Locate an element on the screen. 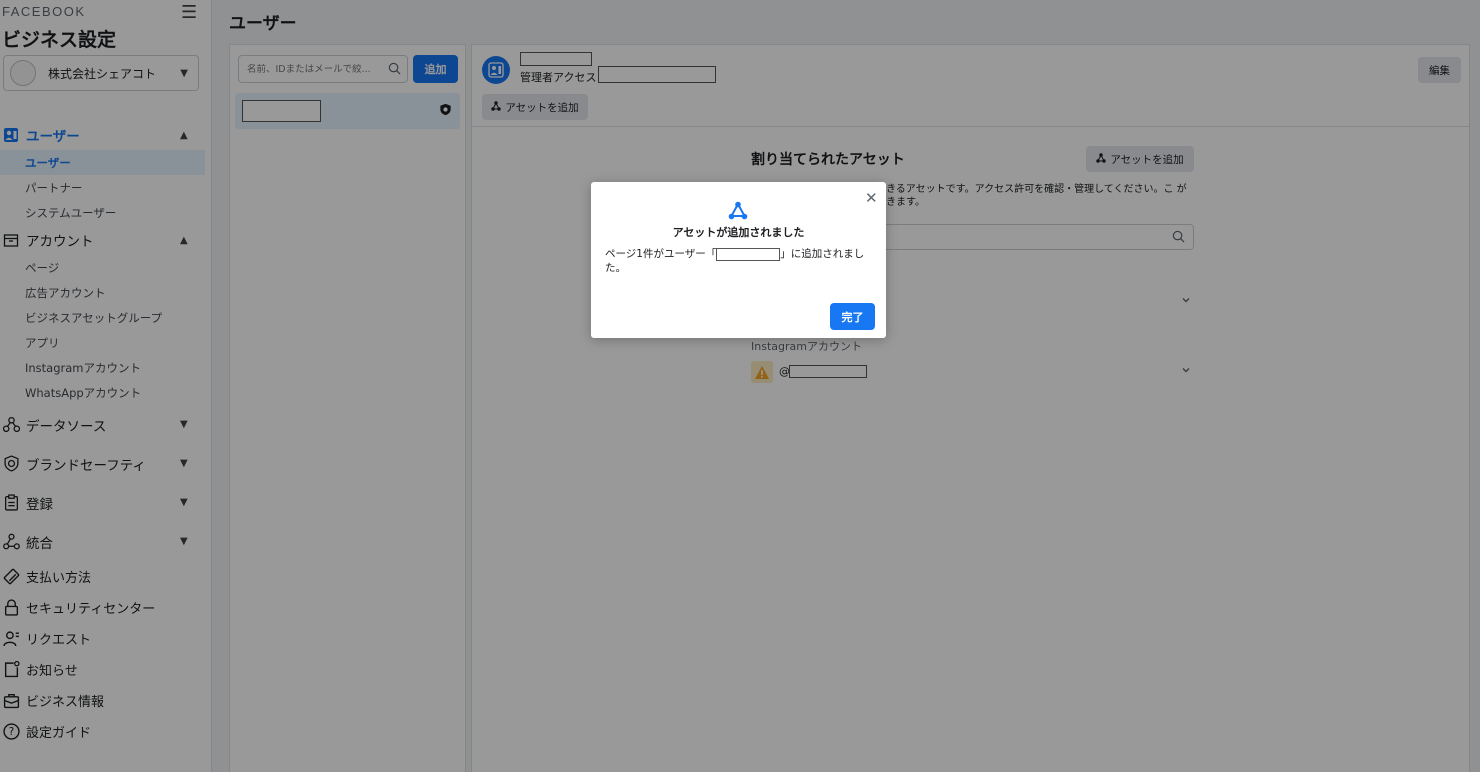 The image size is (1480, 772). assets-added-dialog: ✕ アセットが追加されました ページ1件がユーザー「 」に追加されました。 完了 is located at coordinates (738, 260).